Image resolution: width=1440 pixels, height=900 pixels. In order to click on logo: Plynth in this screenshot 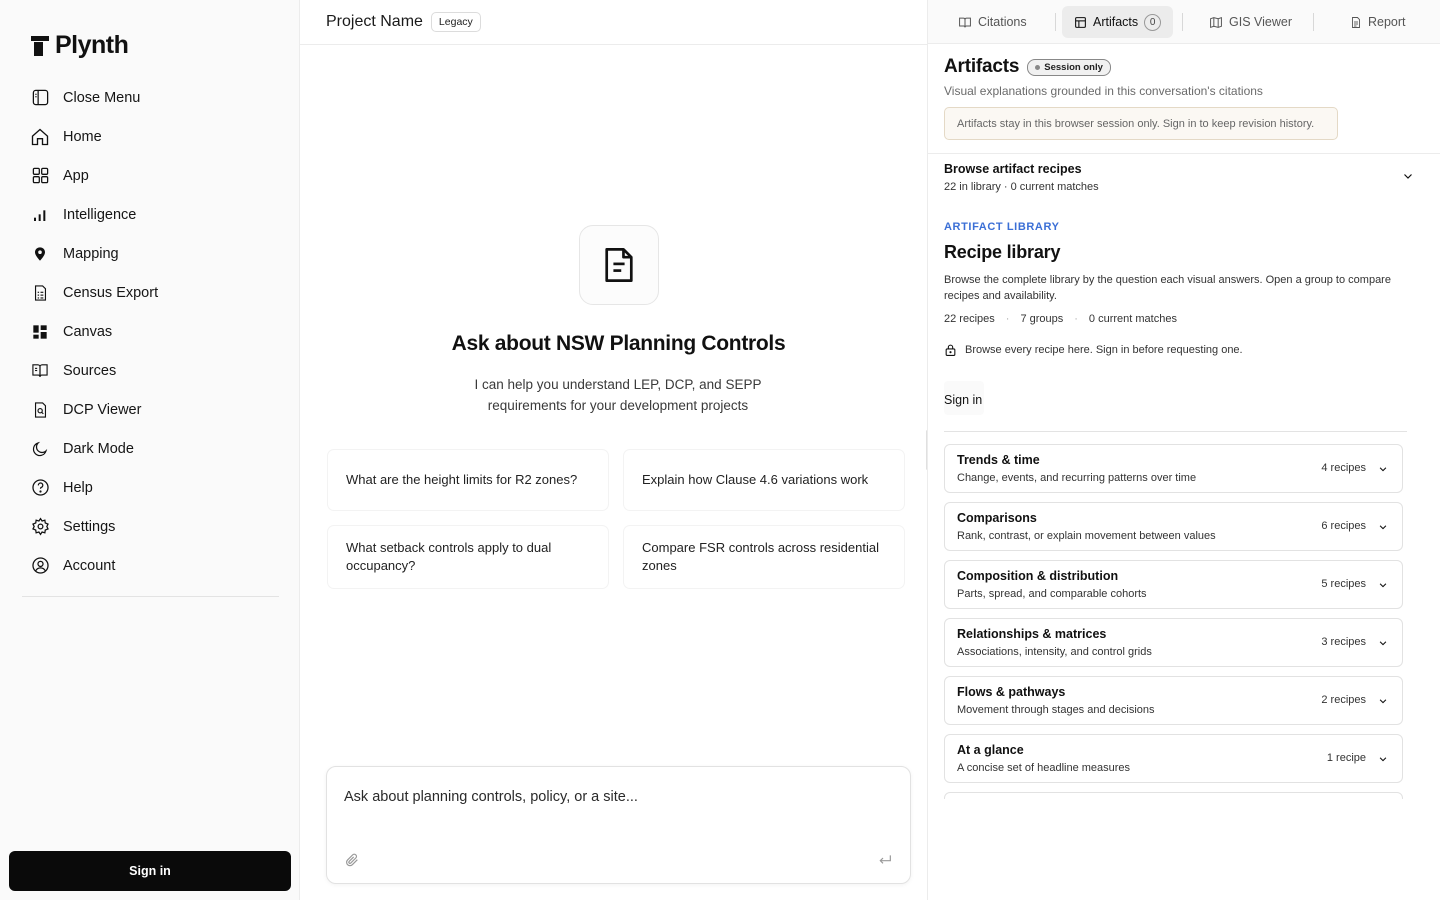, I will do `click(80, 45)`.